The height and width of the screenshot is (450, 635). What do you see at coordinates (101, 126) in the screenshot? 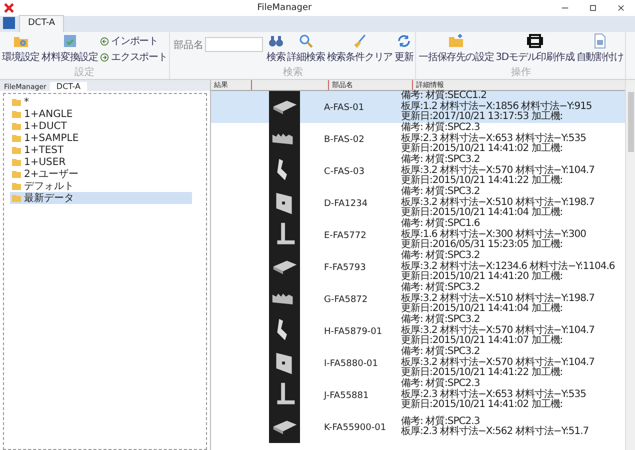
I see `tree-item: 1+DUCT` at bounding box center [101, 126].